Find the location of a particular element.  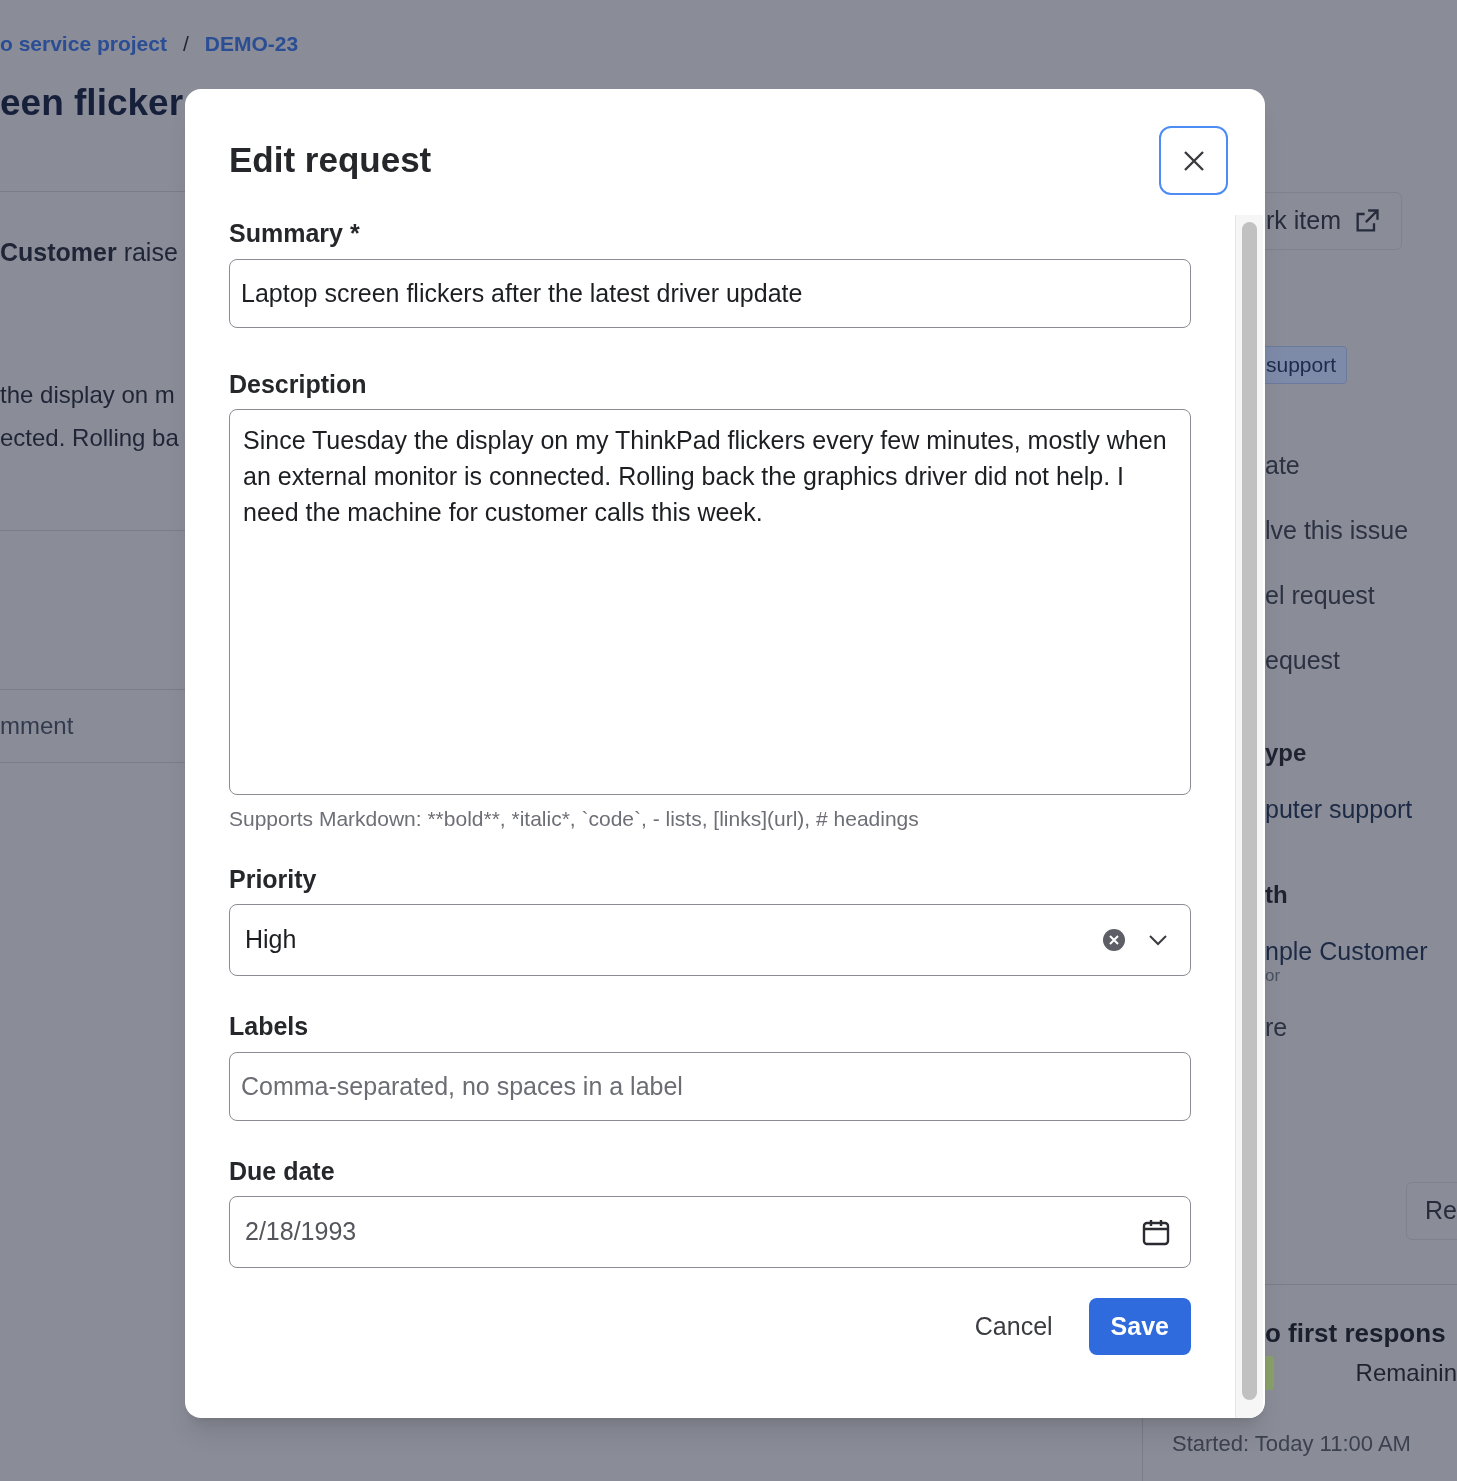

side-button: Re is located at coordinates (1431, 1210).